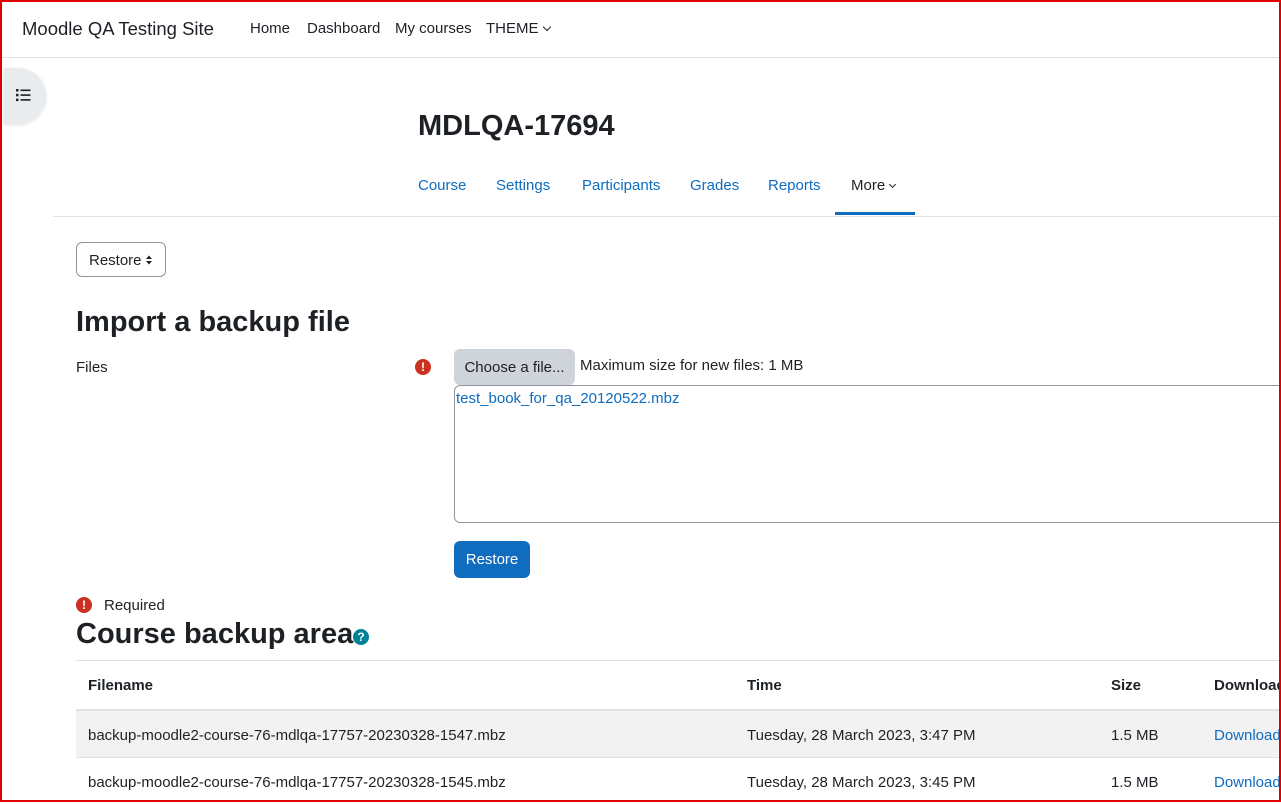 Image resolution: width=1281 pixels, height=804 pixels. What do you see at coordinates (442, 185) in the screenshot?
I see `tab-course: Course` at bounding box center [442, 185].